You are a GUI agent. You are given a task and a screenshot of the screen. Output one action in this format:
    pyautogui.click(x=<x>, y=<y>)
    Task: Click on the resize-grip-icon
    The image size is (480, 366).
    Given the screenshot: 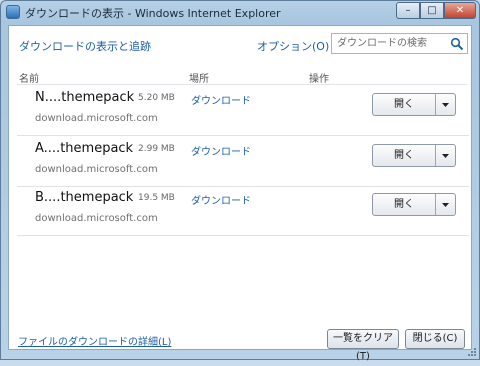 What is the action you would take?
    pyautogui.click(x=472, y=352)
    